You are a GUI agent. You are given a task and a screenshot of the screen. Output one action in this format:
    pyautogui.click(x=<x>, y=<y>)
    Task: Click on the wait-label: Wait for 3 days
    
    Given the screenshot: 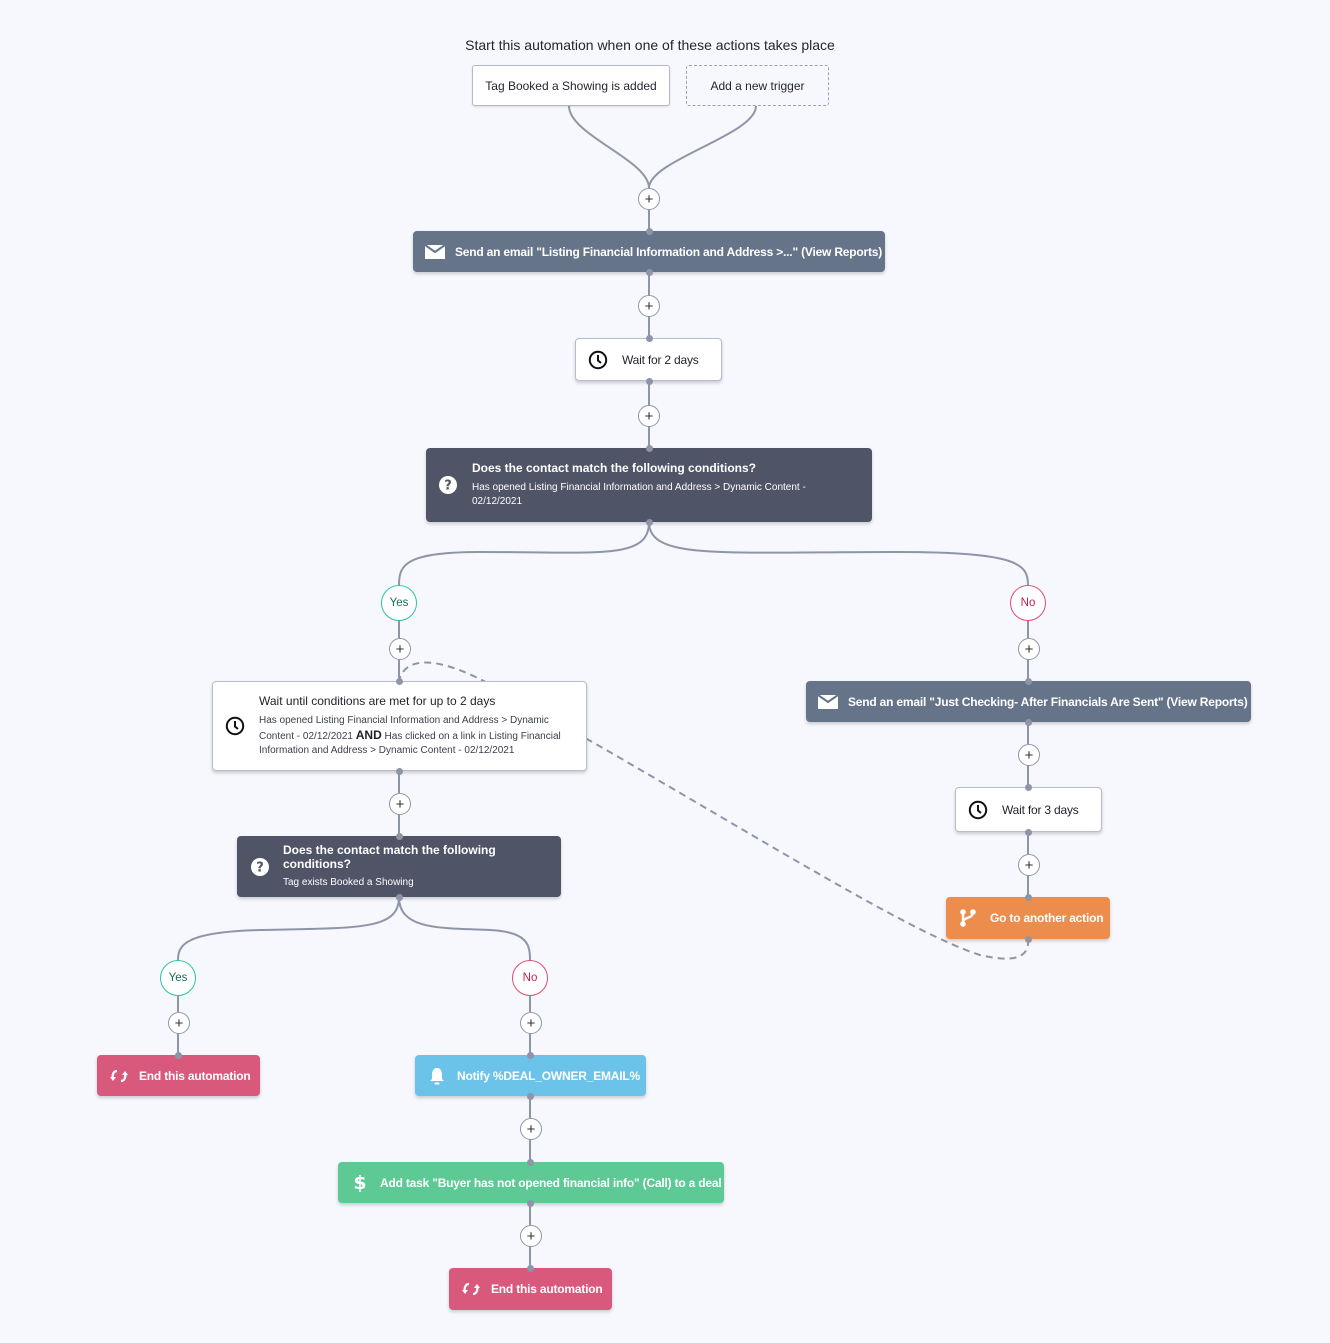 What is the action you would take?
    pyautogui.click(x=1040, y=809)
    